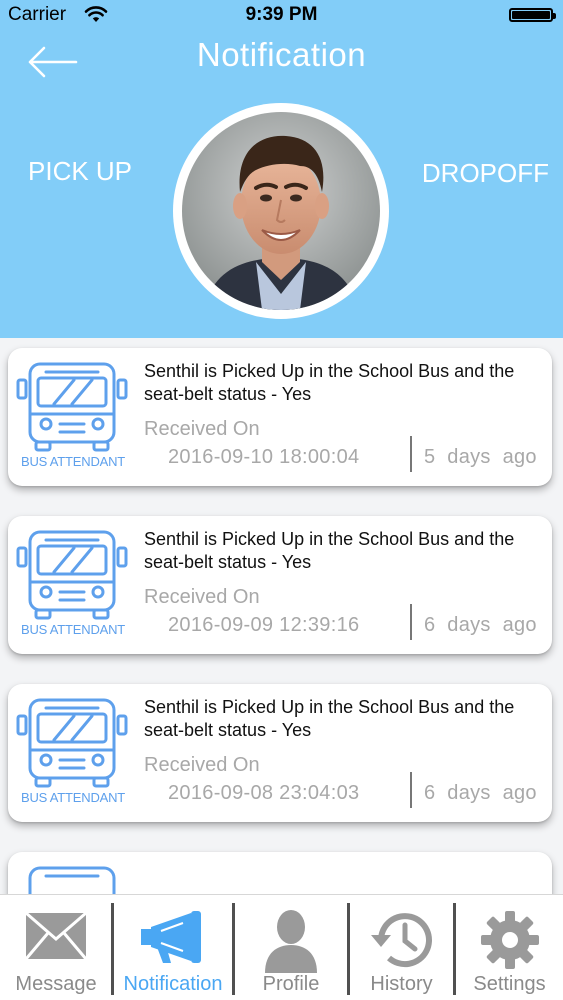 The image size is (563, 1000). What do you see at coordinates (509, 940) in the screenshot?
I see `gear-icon` at bounding box center [509, 940].